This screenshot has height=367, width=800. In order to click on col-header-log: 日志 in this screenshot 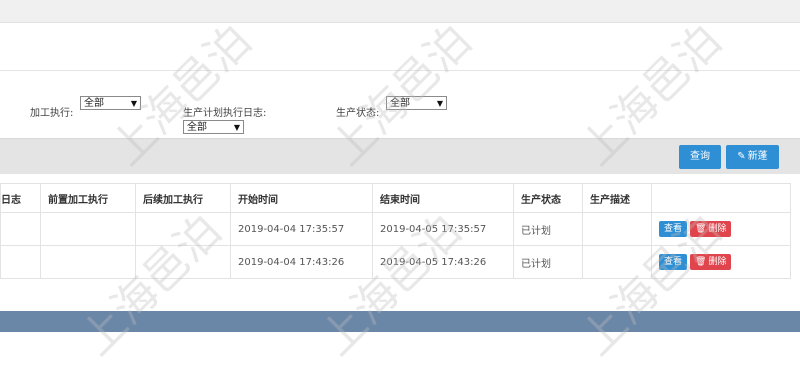, I will do `click(20, 198)`.